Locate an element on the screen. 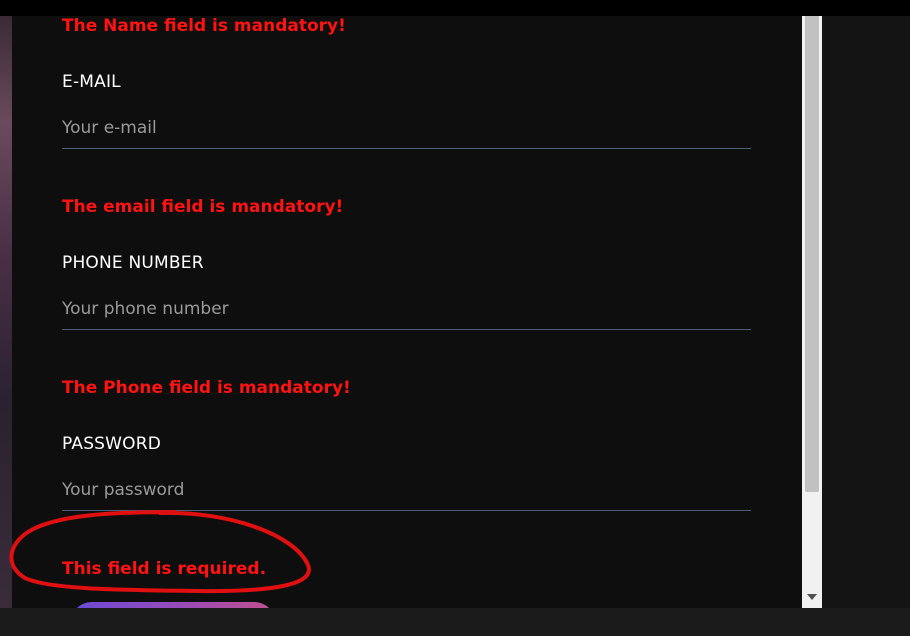 The width and height of the screenshot is (910, 636). phone-field is located at coordinates (406, 309).